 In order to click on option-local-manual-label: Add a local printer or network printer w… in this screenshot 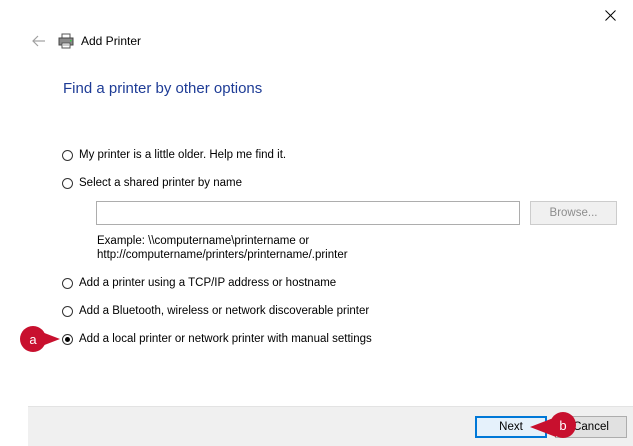, I will do `click(225, 339)`.